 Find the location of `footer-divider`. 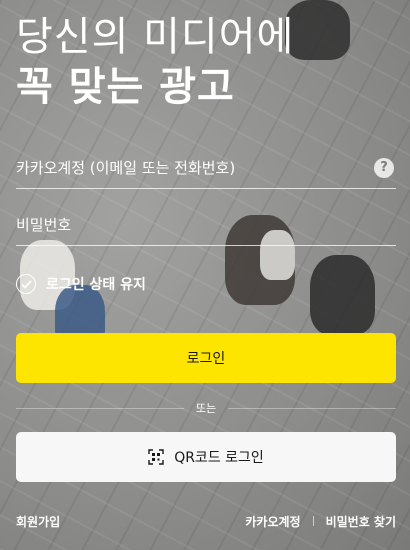

footer-divider is located at coordinates (313, 521).